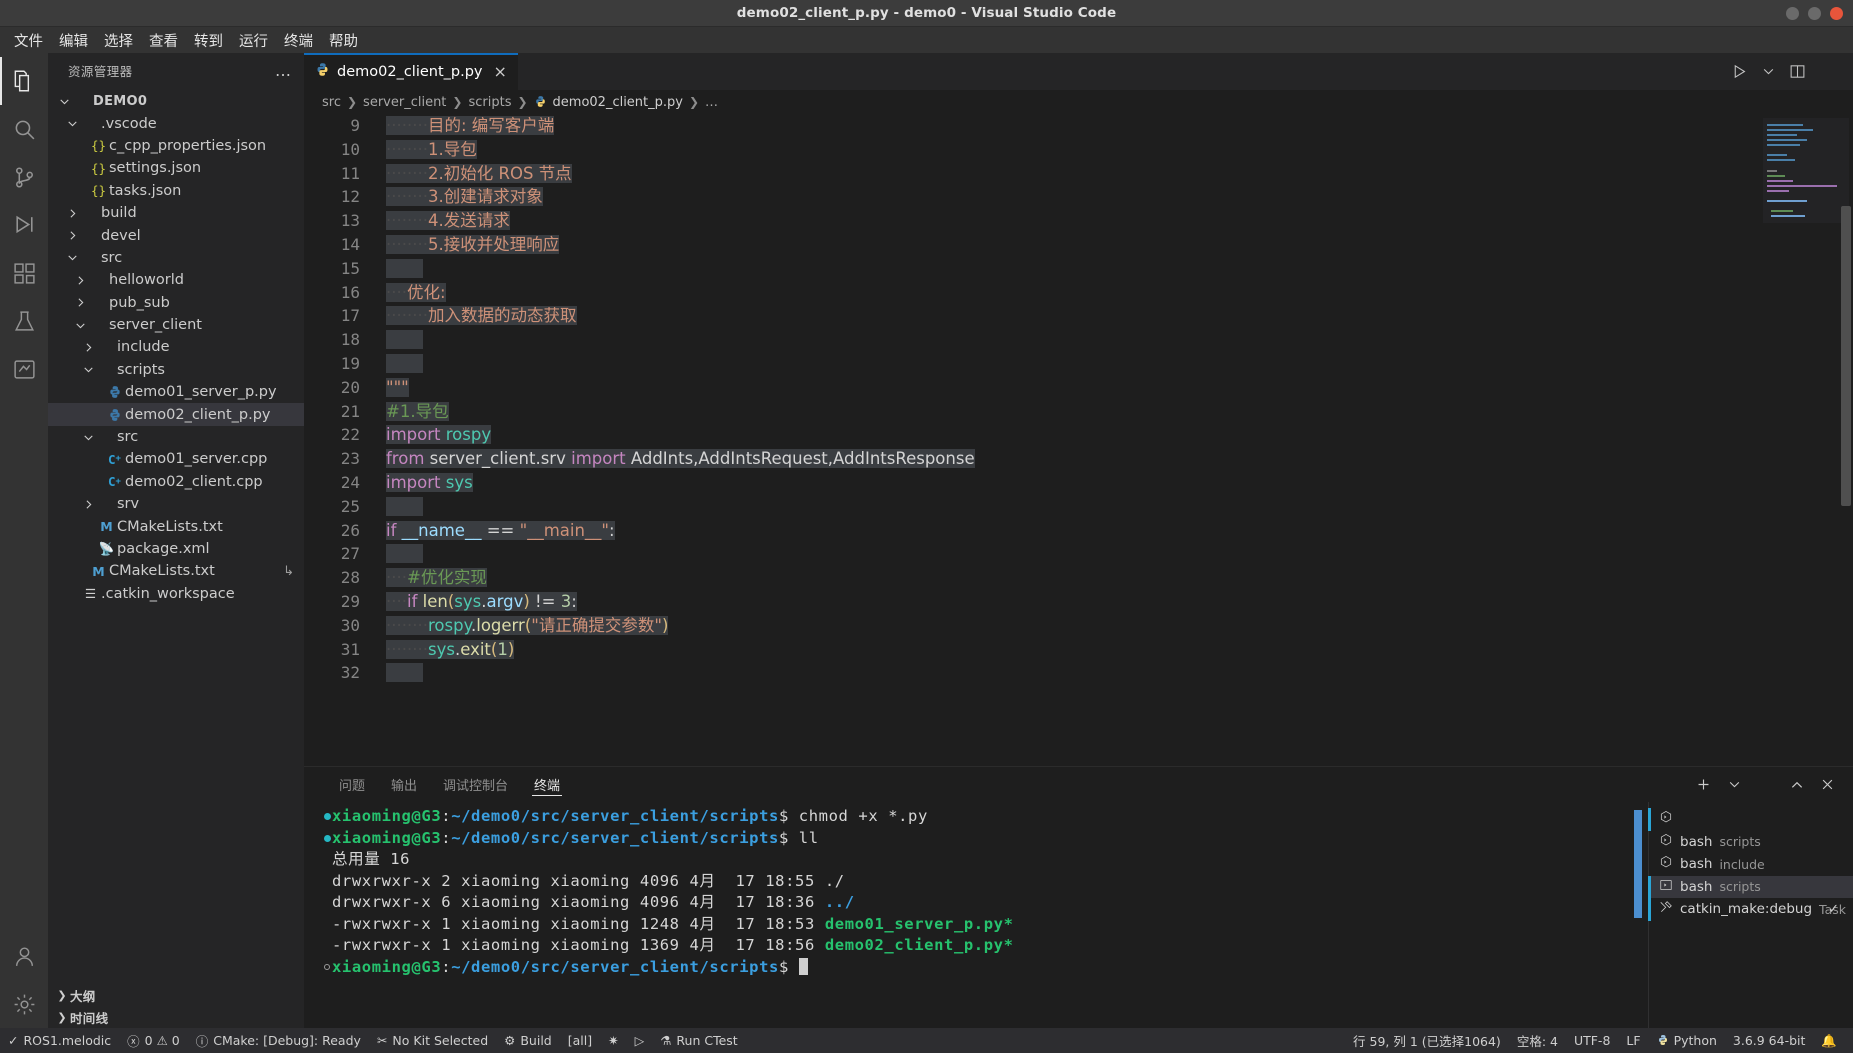 The height and width of the screenshot is (1053, 1853). I want to click on status-cmake: ⓘ CMake: [Debug]: Ready, so click(278, 1040).